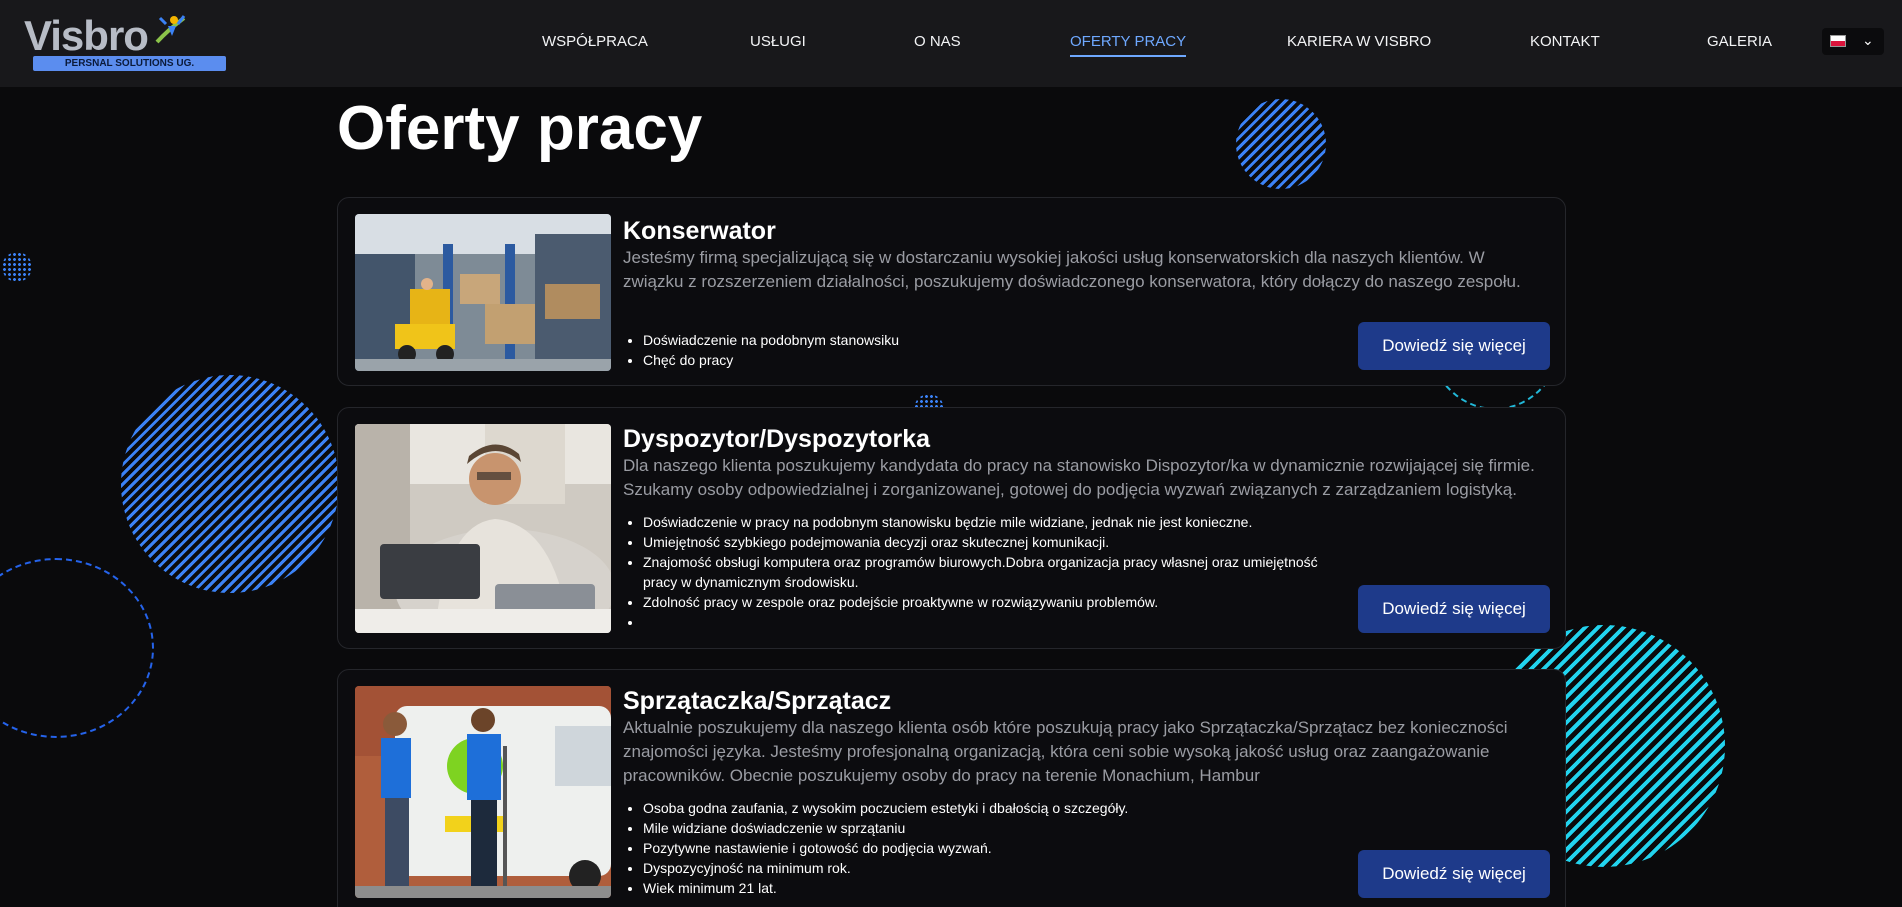 This screenshot has width=1902, height=907. Describe the element at coordinates (993, 622) in the screenshot. I see `requirement-item` at that location.